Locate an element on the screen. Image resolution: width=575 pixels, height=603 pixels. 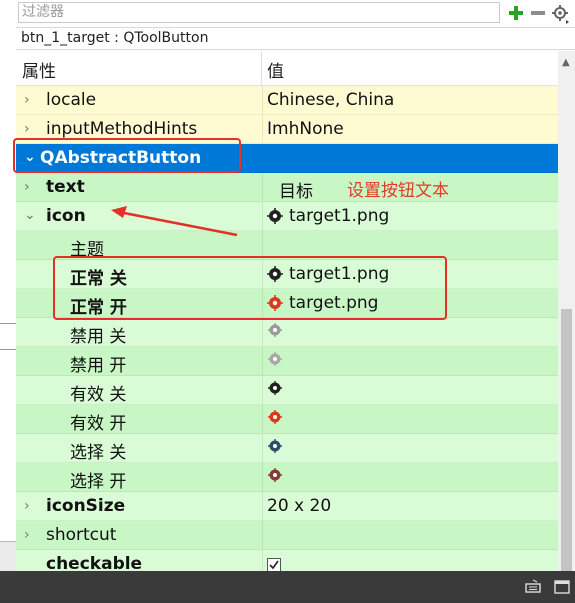
property-row-iconsize: › iconSize 20 x 20 is located at coordinates (287, 506).